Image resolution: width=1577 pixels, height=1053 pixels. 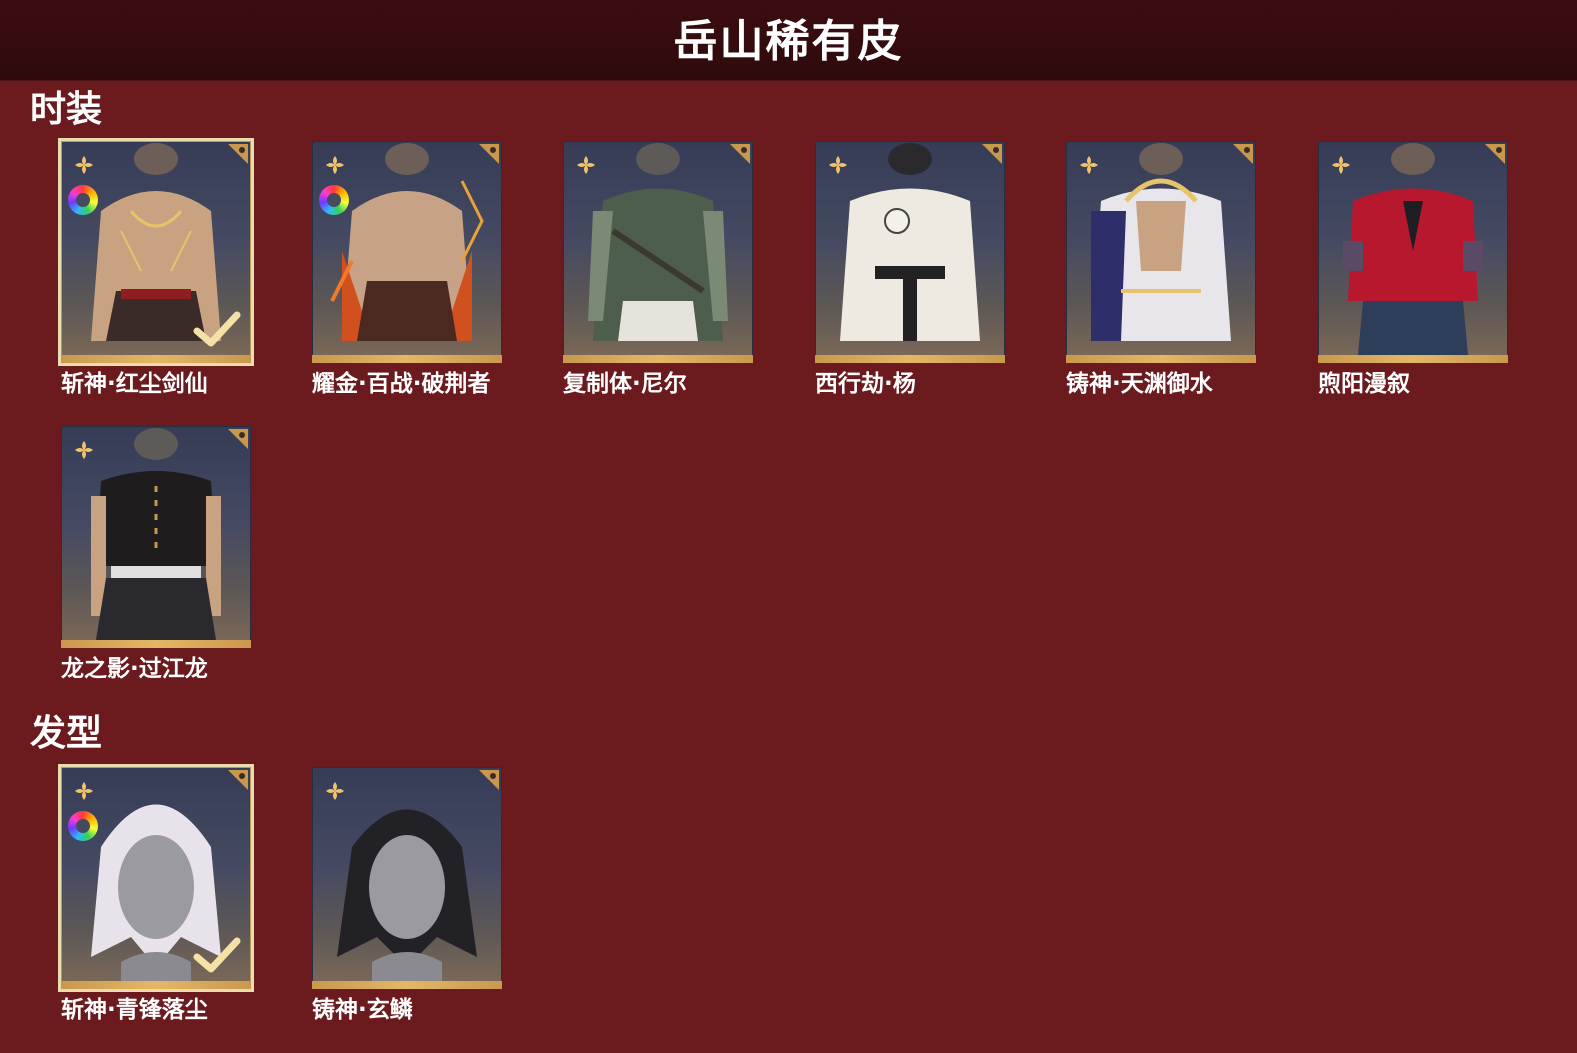 What do you see at coordinates (1364, 384) in the screenshot?
I see `item-name: 煦阳漫叙` at bounding box center [1364, 384].